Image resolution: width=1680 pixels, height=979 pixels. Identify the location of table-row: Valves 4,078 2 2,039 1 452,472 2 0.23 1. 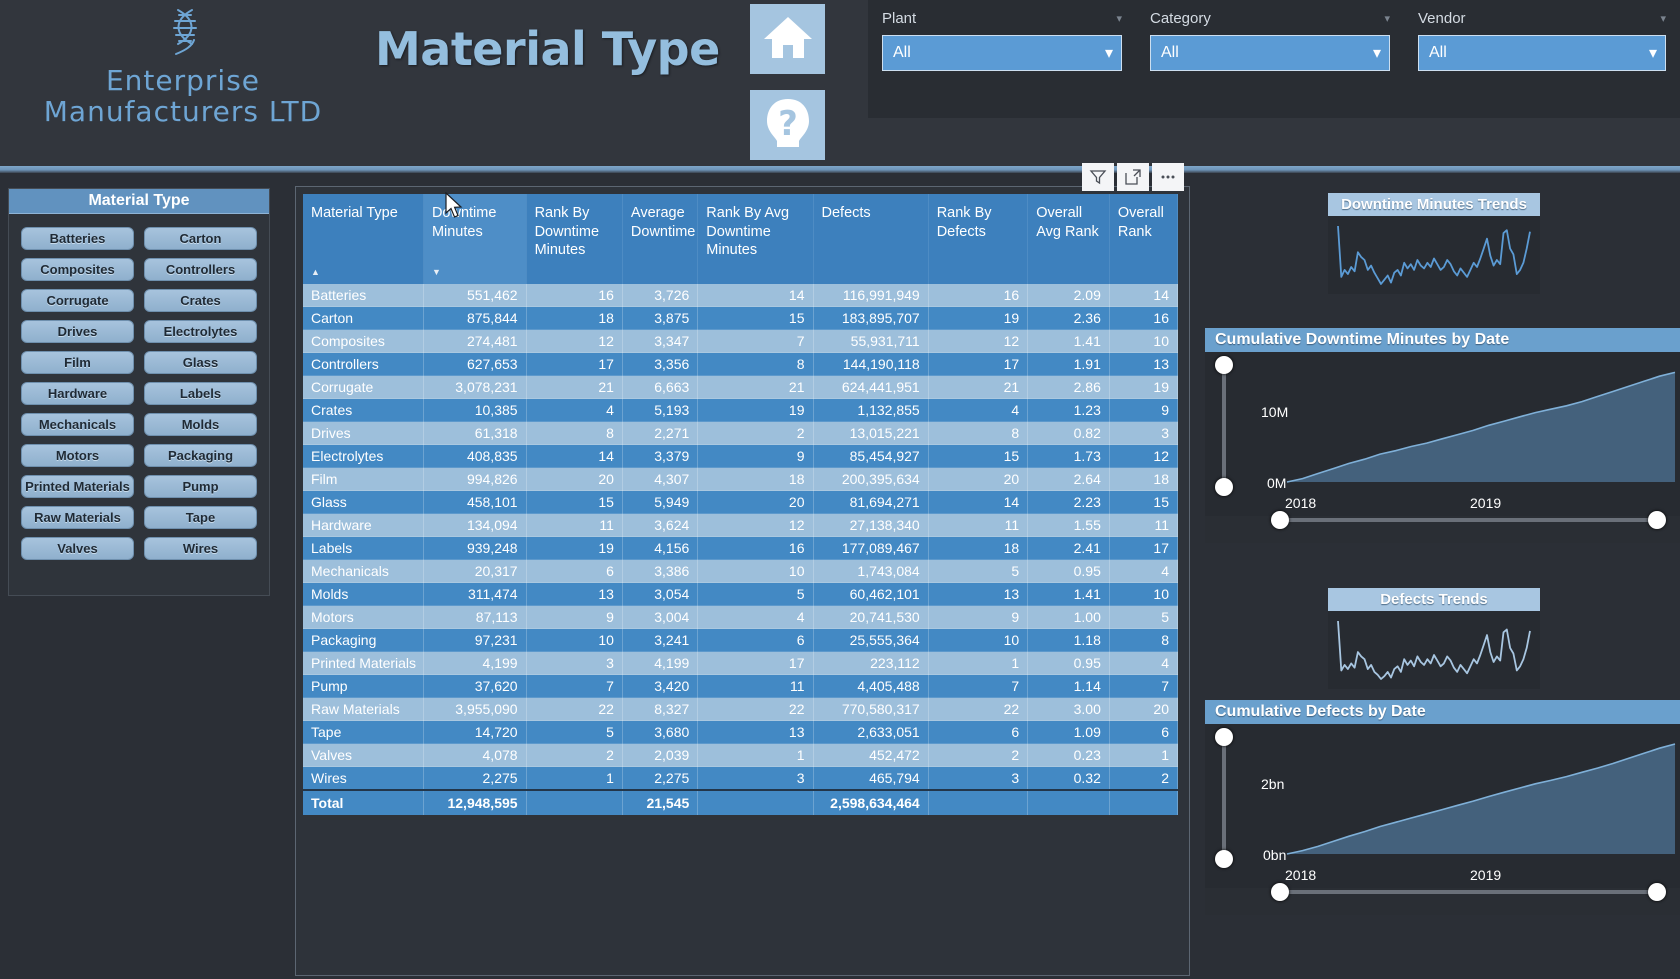
(741, 755).